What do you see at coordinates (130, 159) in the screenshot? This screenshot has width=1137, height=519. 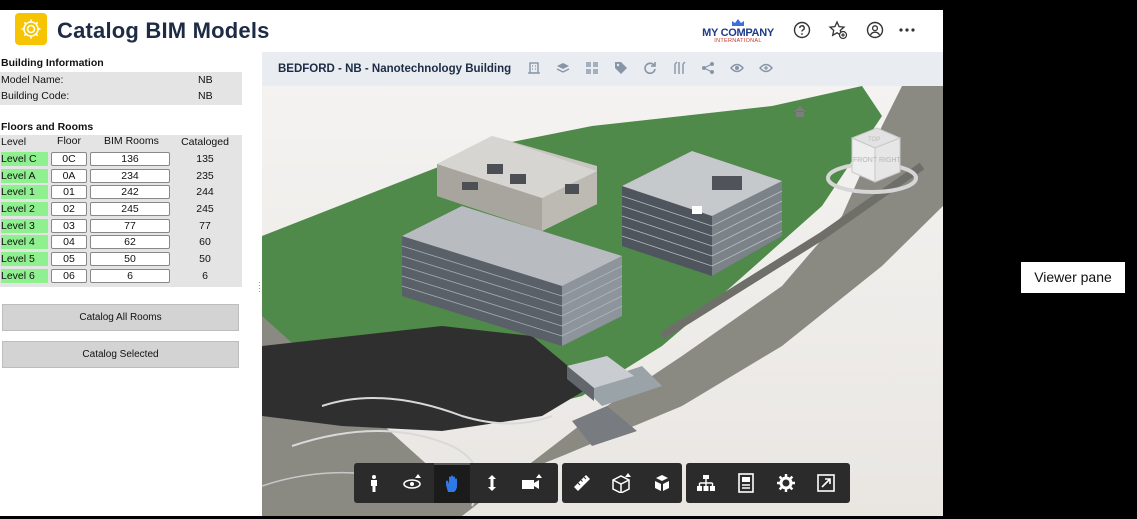 I see `bim-rooms-field: 136` at bounding box center [130, 159].